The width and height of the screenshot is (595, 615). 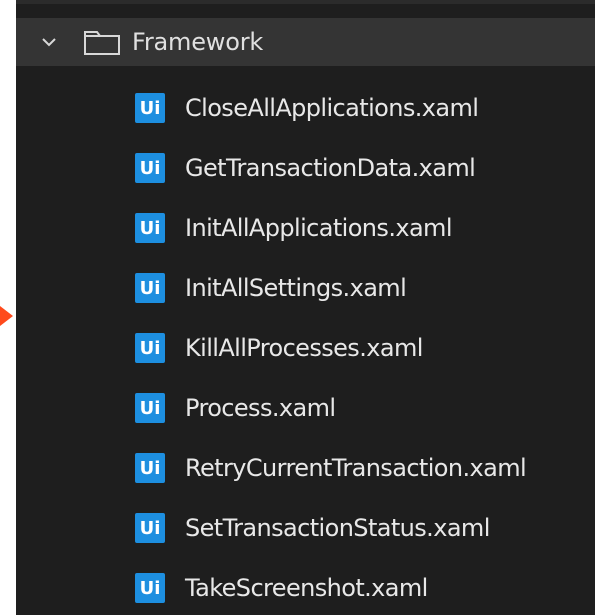 I want to click on folder-row-framework: Framework, so click(x=305, y=42).